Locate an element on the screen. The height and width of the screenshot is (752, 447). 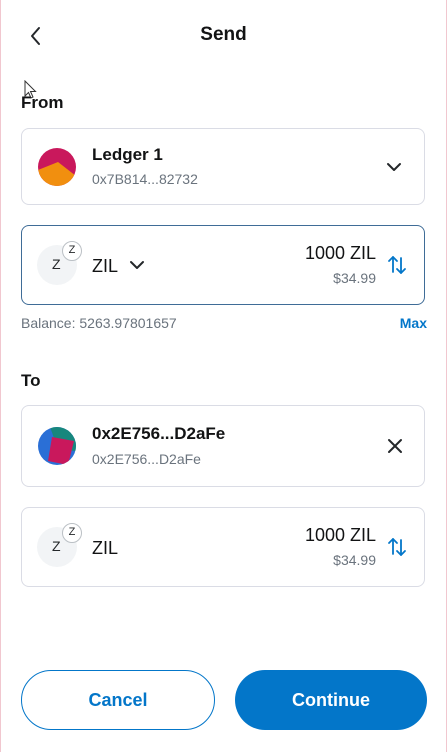
header: Send is located at coordinates (223, 35).